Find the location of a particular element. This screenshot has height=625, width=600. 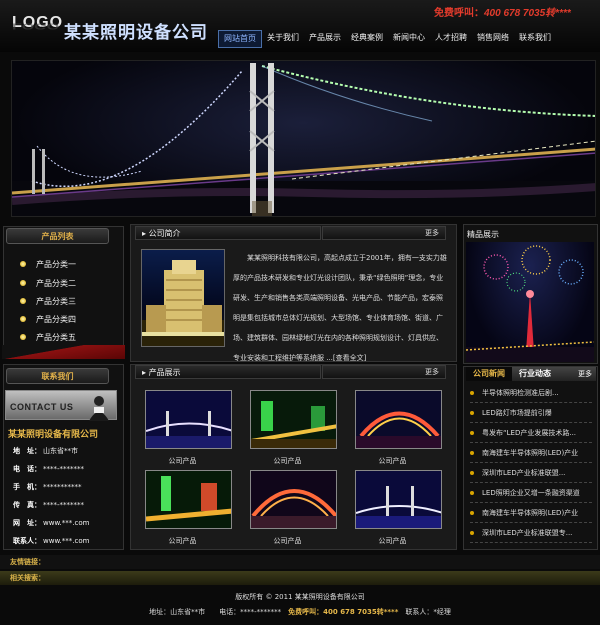

contact-row: 地 址： 山东省**市 is located at coordinates (45, 451).